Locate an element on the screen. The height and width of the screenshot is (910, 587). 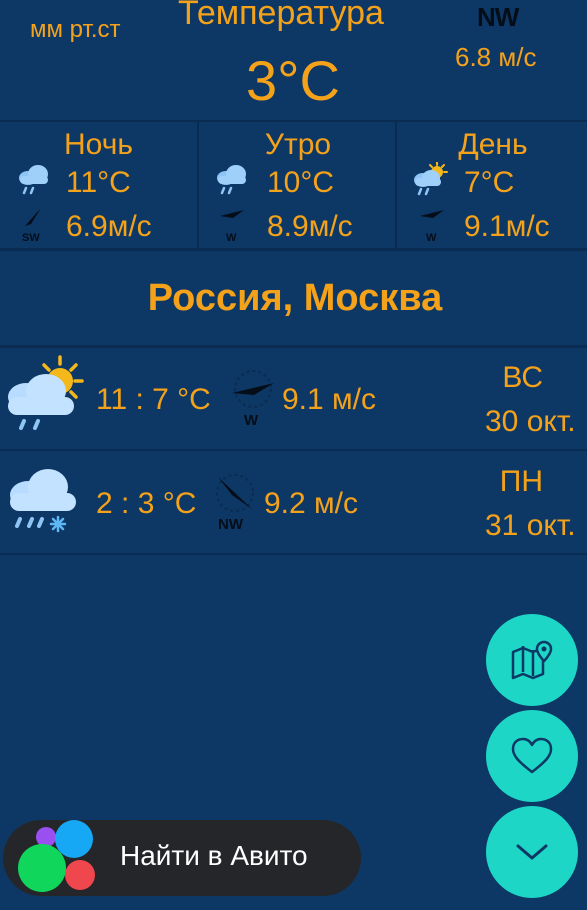
day-date: 30 окт. is located at coordinates (530, 421).